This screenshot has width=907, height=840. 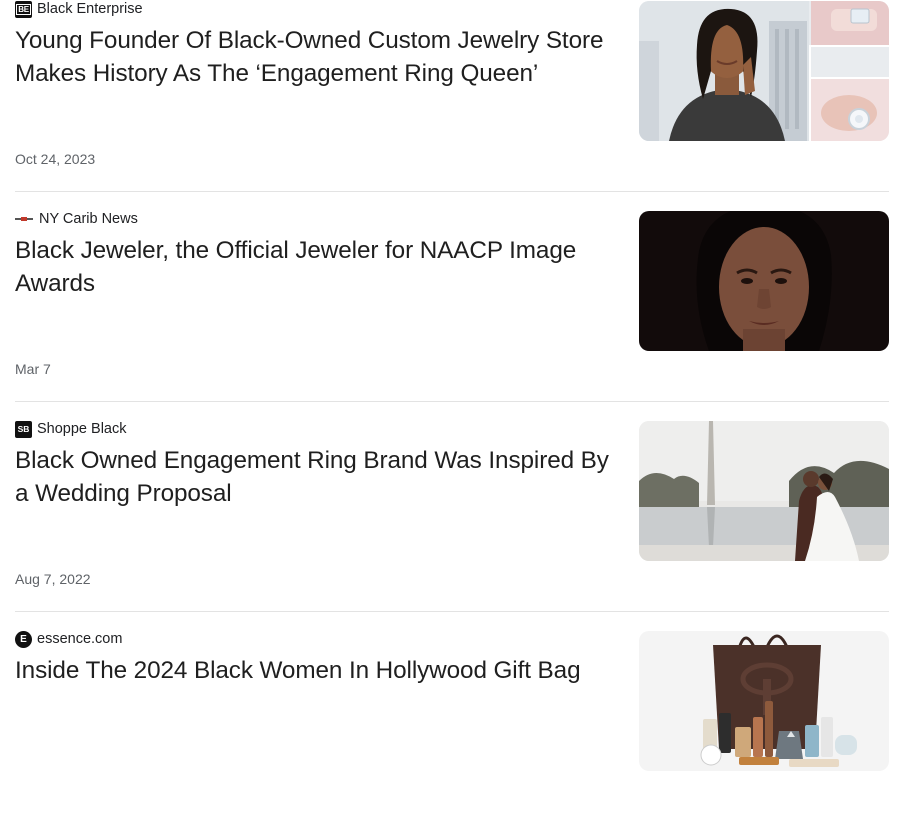 What do you see at coordinates (33, 369) in the screenshot?
I see `article-date: Mar 7` at bounding box center [33, 369].